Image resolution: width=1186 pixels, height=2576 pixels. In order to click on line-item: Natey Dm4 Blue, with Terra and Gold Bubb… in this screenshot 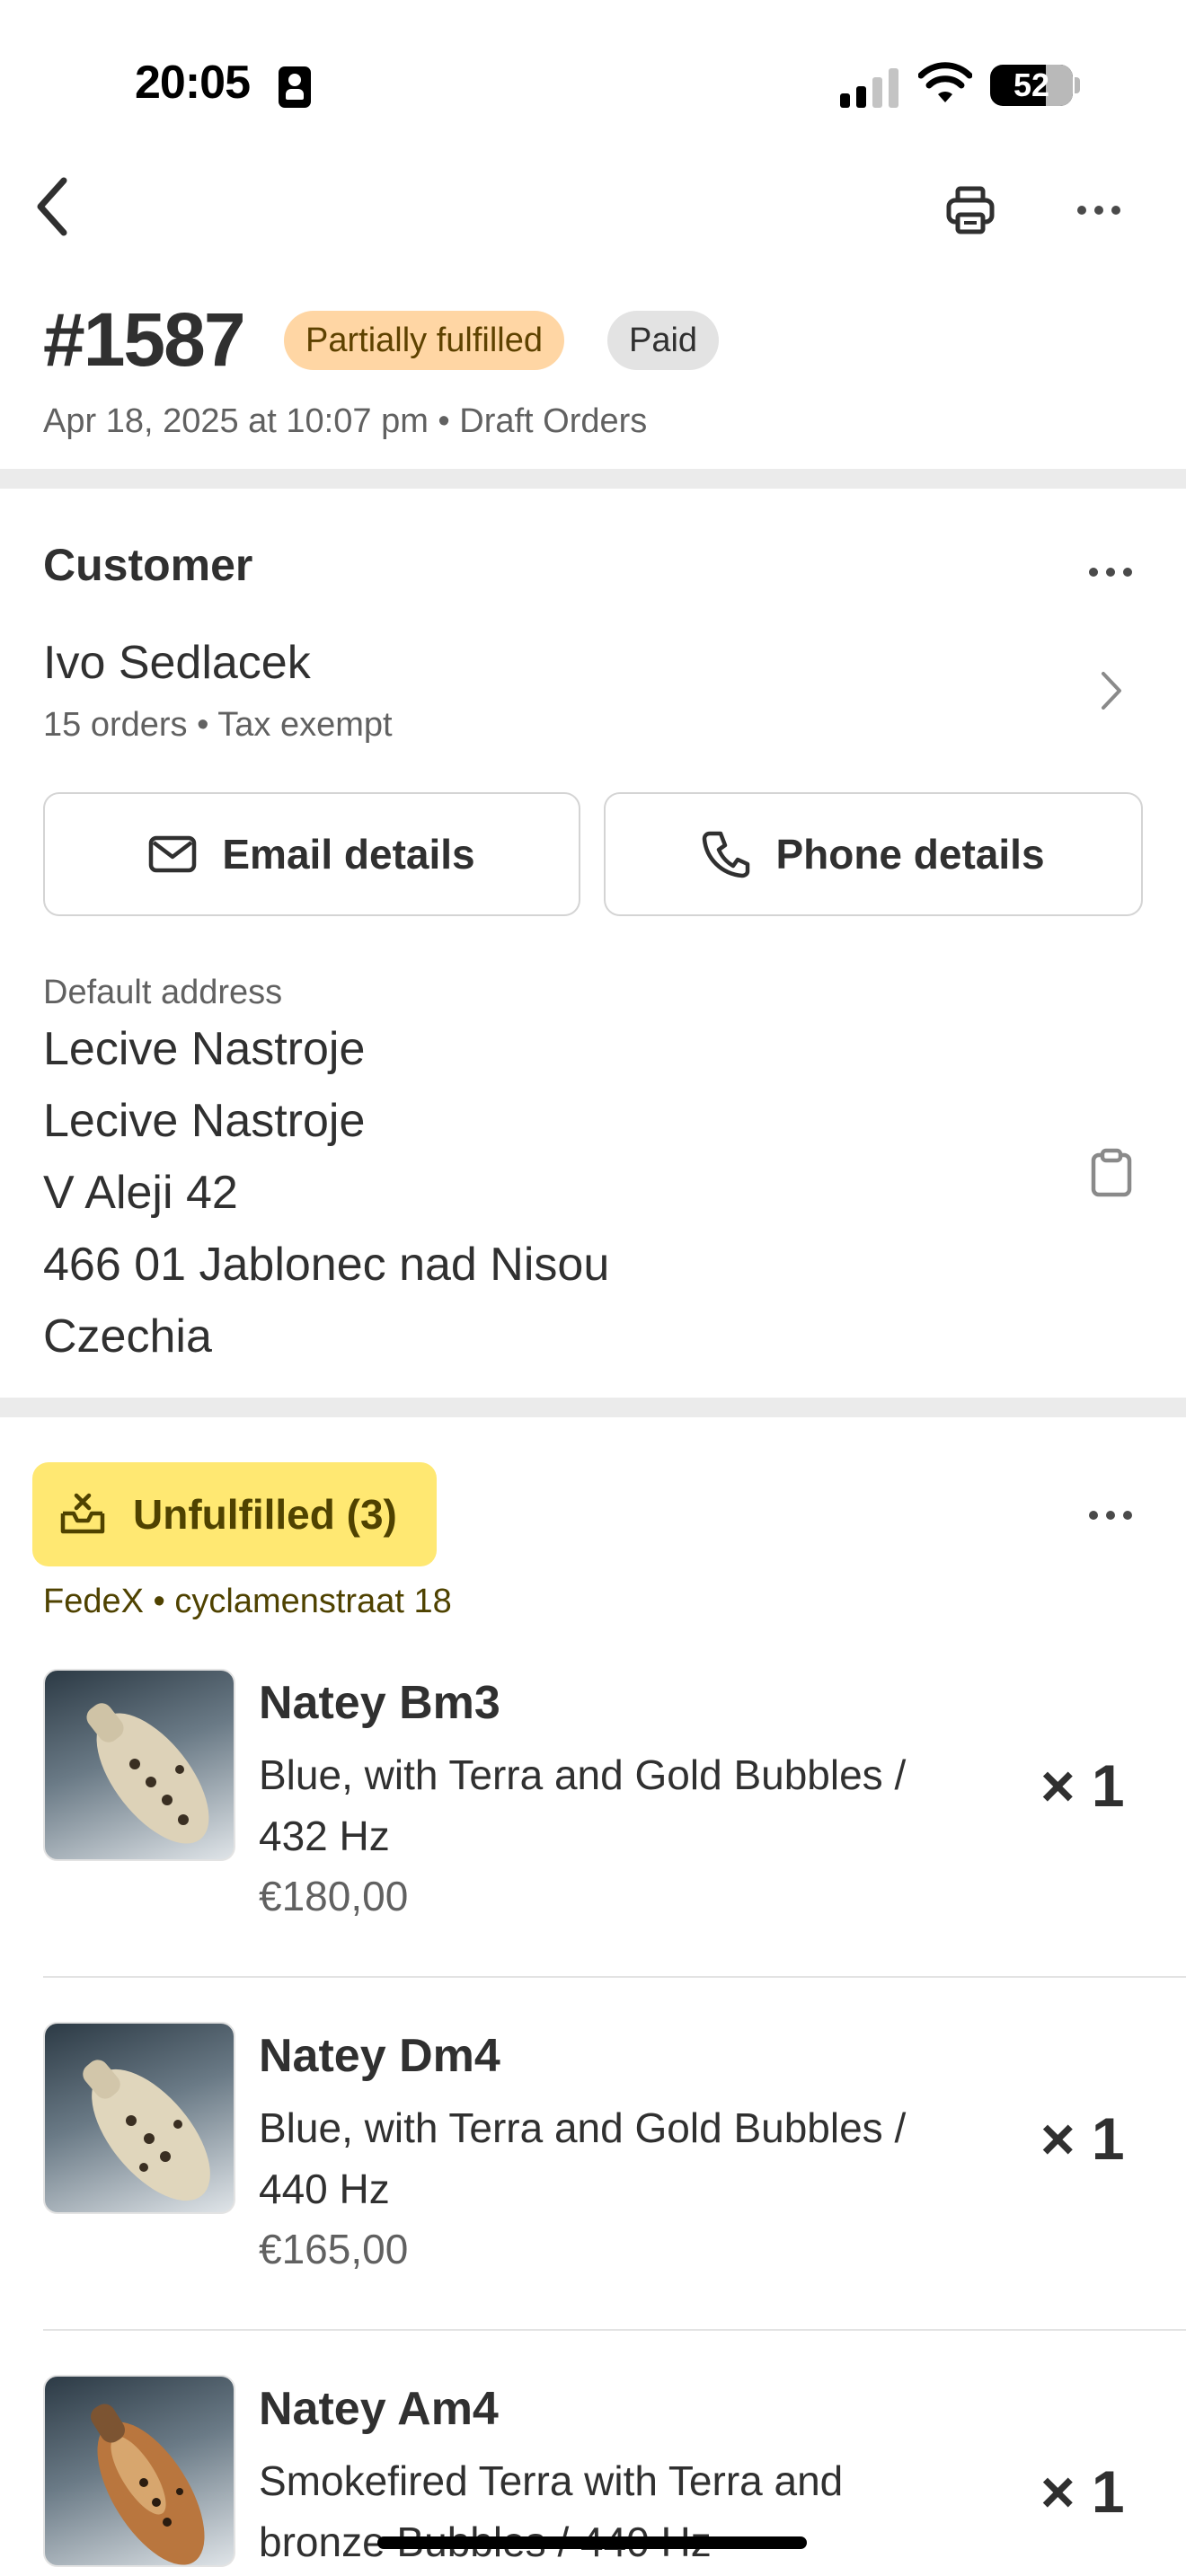, I will do `click(614, 2198)`.